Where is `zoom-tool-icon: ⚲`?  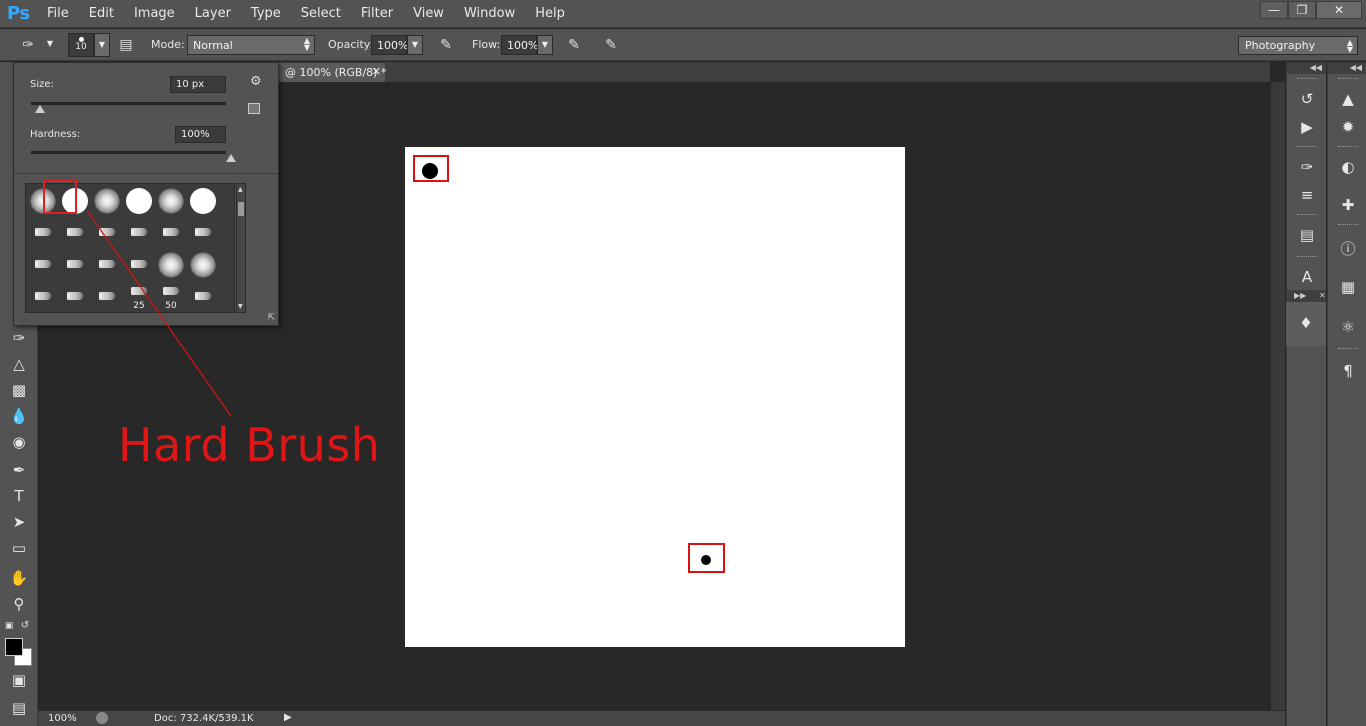
zoom-tool-icon: ⚲ is located at coordinates (19, 604).